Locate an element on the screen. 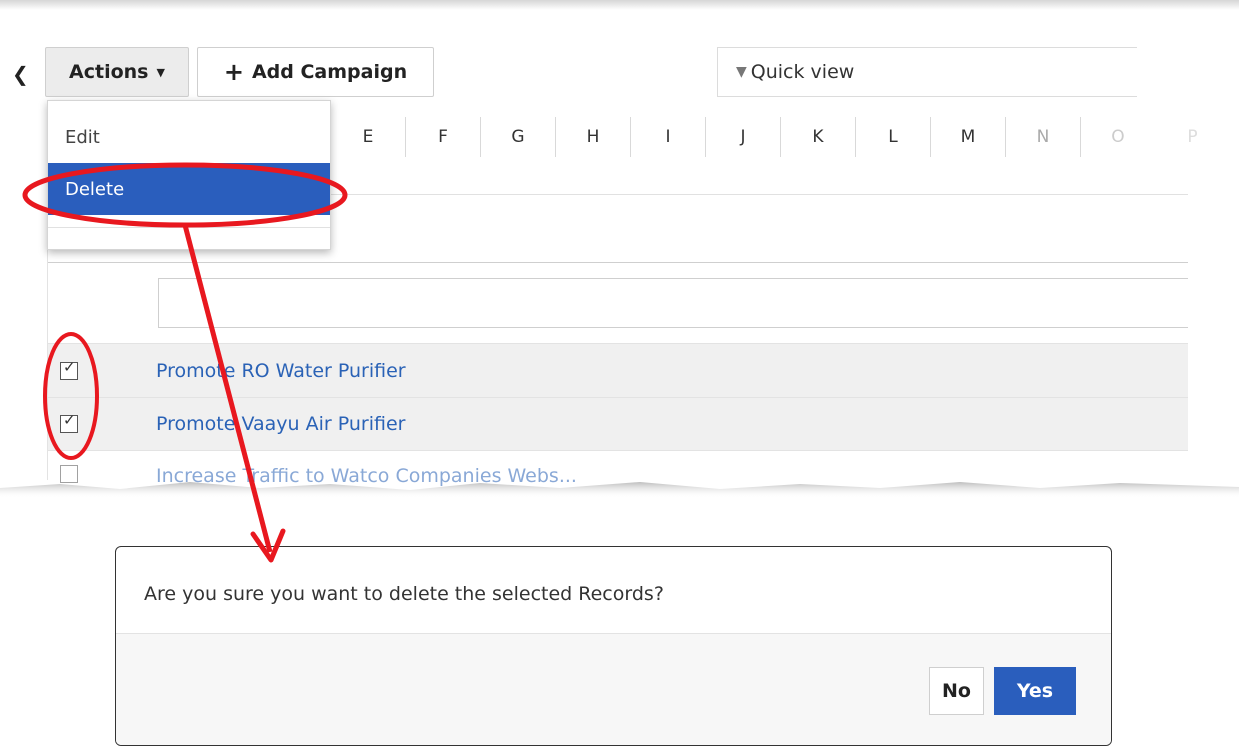  quick-view-label: Quick view is located at coordinates (802, 72).